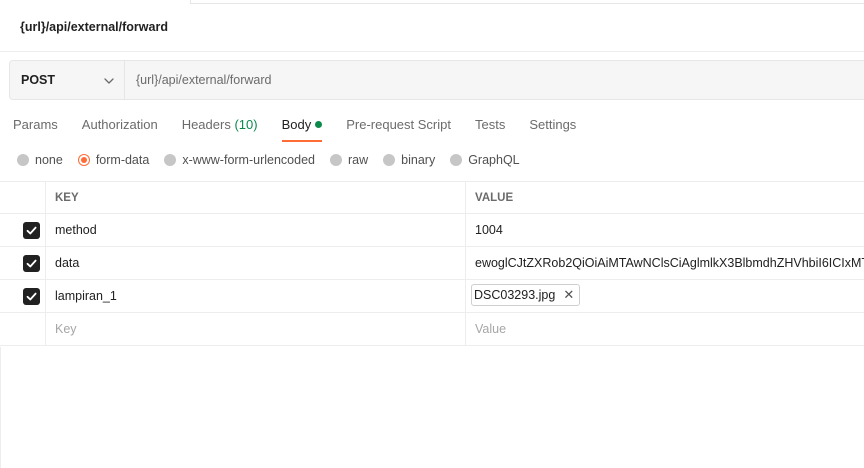  I want to click on panel-edge, so click(0, 407).